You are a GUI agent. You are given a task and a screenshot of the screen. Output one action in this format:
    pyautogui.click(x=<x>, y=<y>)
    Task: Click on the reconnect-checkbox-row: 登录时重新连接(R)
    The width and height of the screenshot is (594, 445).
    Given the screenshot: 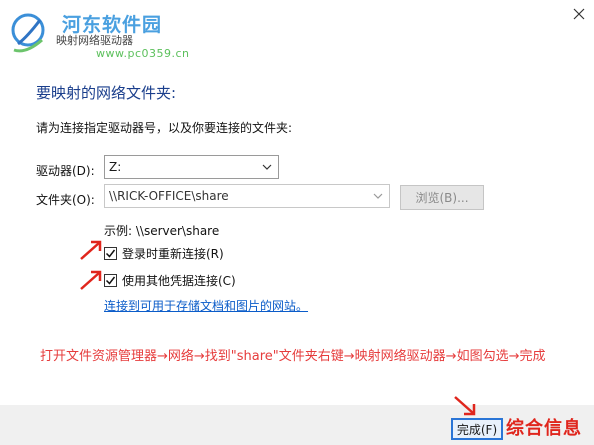 What is the action you would take?
    pyautogui.click(x=164, y=253)
    